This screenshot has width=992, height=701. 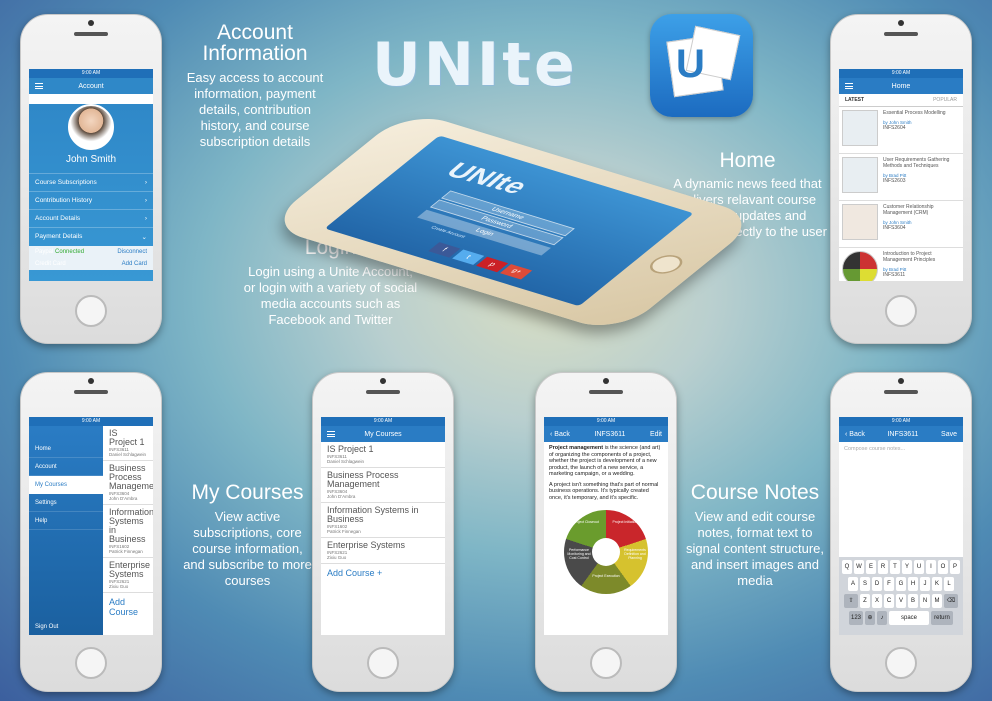 What do you see at coordinates (937, 601) in the screenshot?
I see `key-m: M` at bounding box center [937, 601].